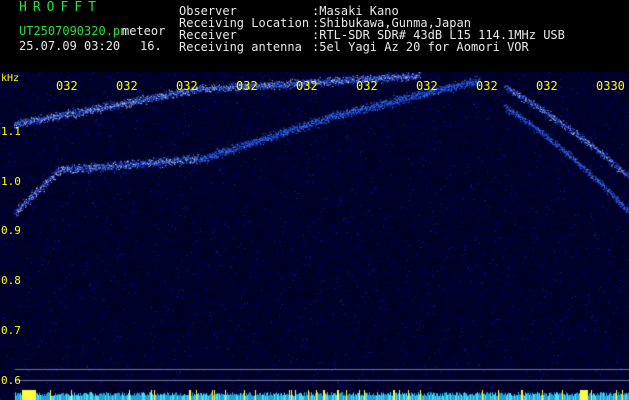  I want to click on file-name: UT2507090320.pn, so click(73, 31).